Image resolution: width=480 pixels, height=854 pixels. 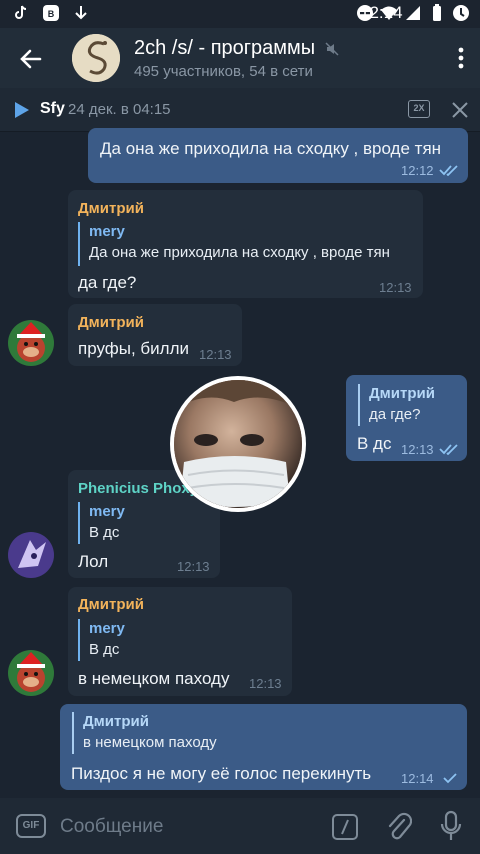 What do you see at coordinates (374, 443) in the screenshot?
I see `message-text: В дс` at bounding box center [374, 443].